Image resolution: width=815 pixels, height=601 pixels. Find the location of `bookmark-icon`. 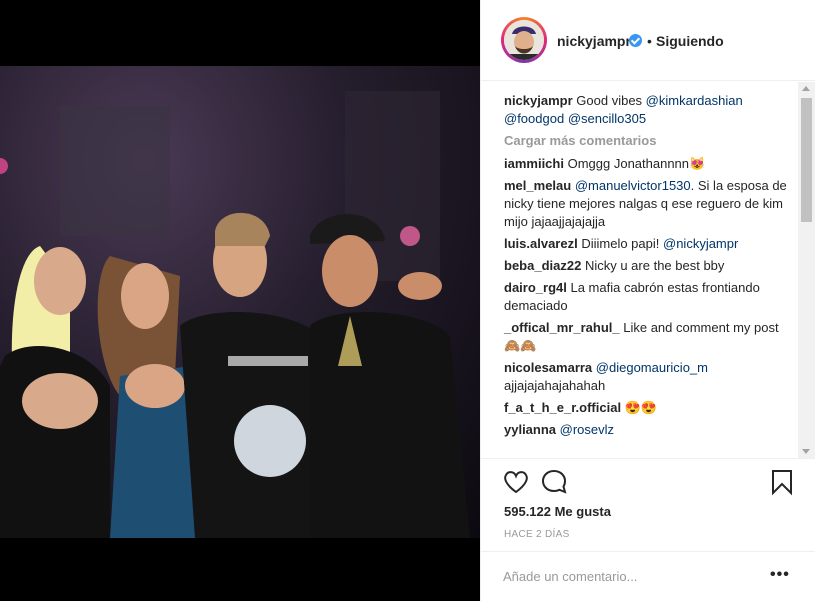

bookmark-icon is located at coordinates (782, 482).